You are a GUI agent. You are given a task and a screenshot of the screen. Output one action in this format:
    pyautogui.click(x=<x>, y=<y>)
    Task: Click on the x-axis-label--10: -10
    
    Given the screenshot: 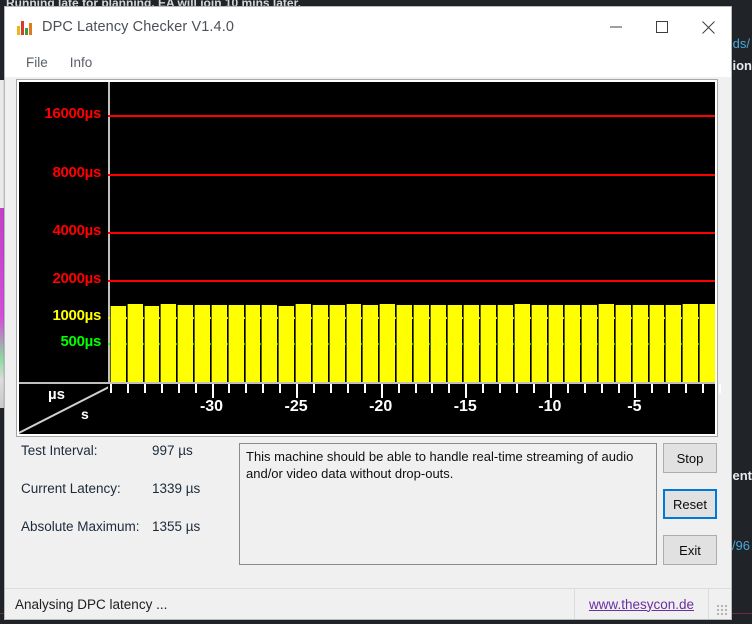 What is the action you would take?
    pyautogui.click(x=550, y=406)
    